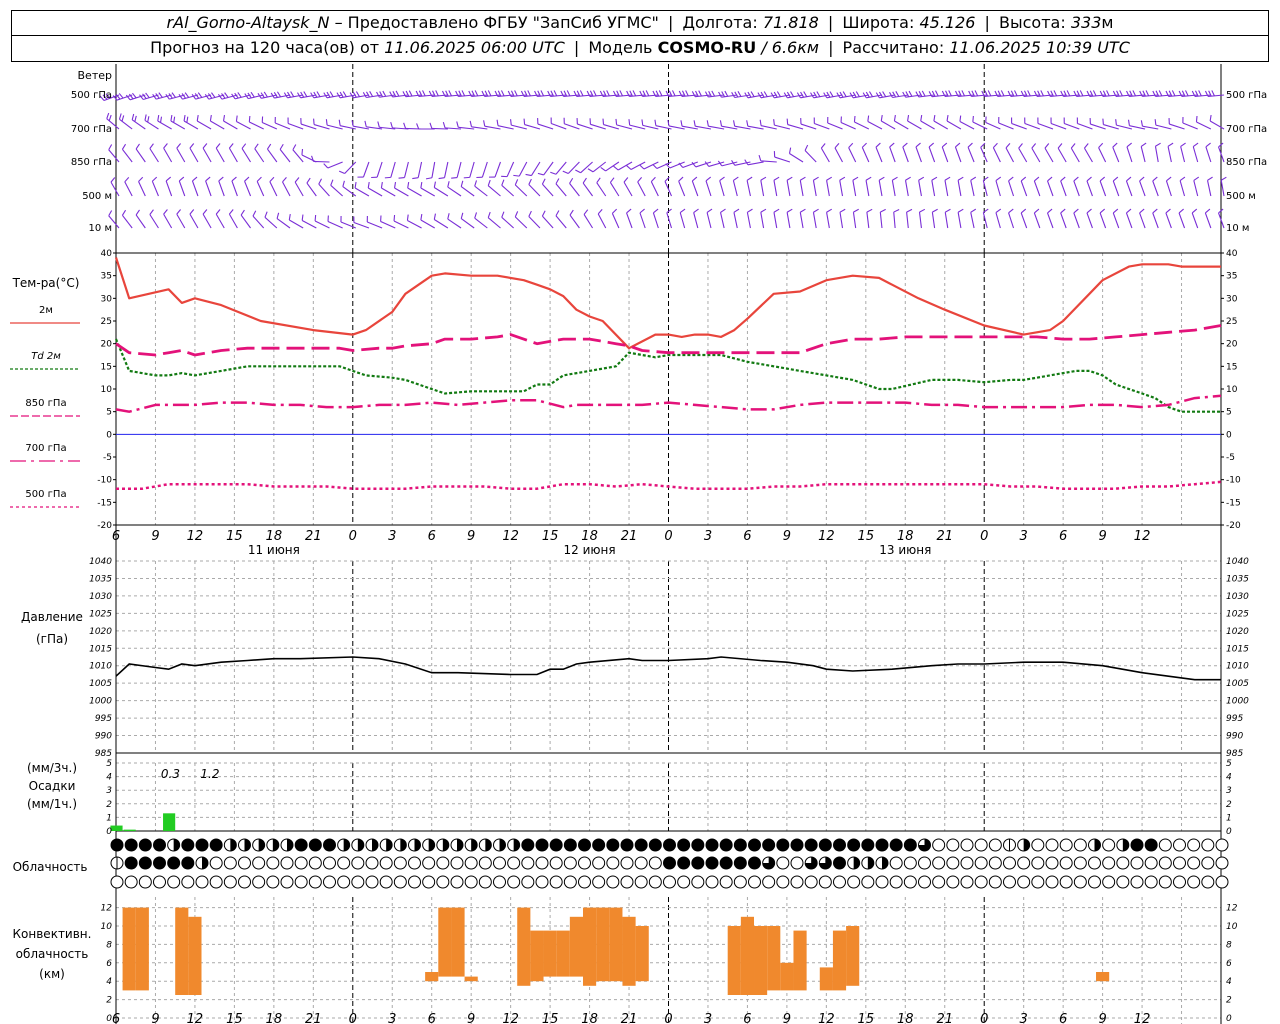 This screenshot has width=1280, height=1024. Describe the element at coordinates (100, 579) in the screenshot. I see `pressure-tick-left: 1035` at that location.